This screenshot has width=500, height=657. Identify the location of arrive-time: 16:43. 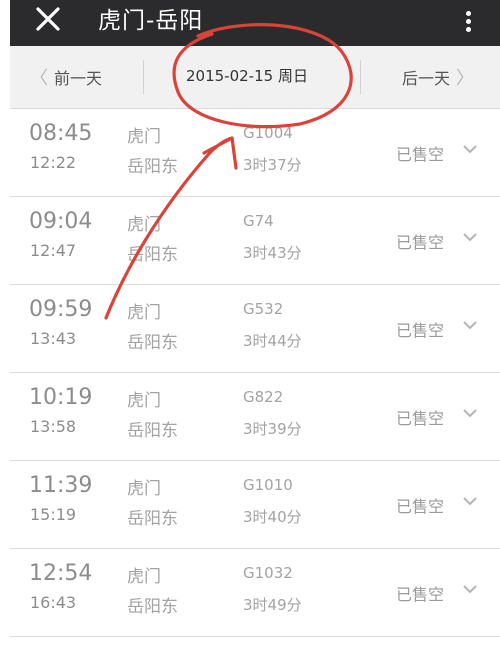
(53, 602).